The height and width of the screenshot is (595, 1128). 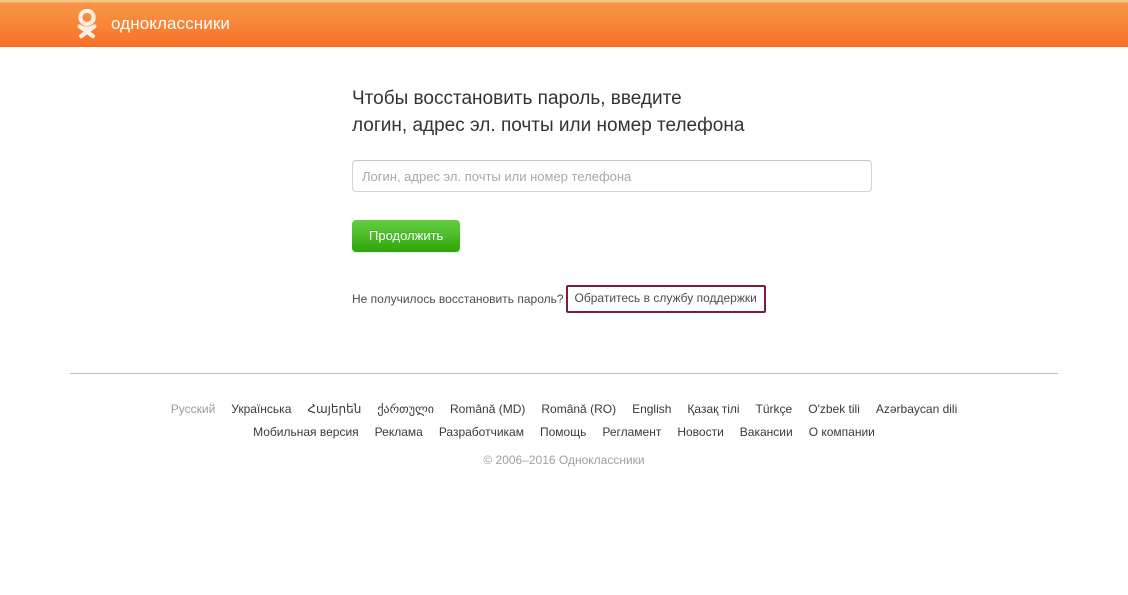 I want to click on language-link-русский: Русский, so click(x=193, y=409).